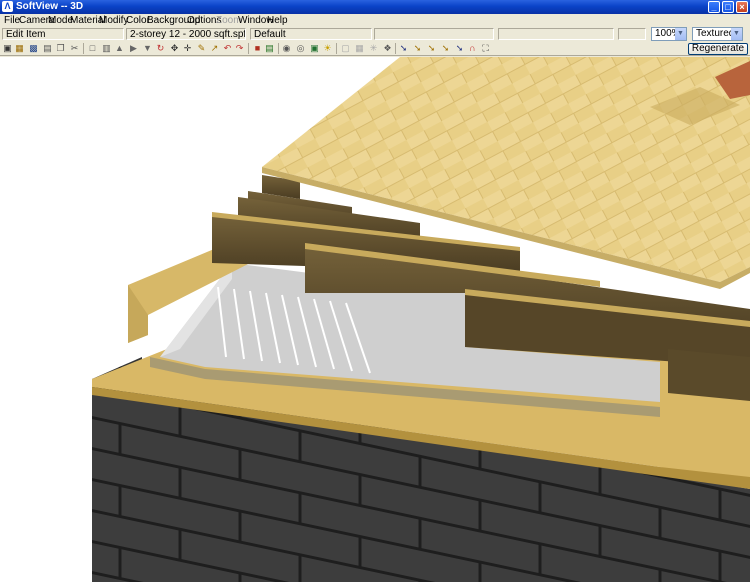  Describe the element at coordinates (174, 48) in the screenshot. I see `pan-icon: ✥` at that location.